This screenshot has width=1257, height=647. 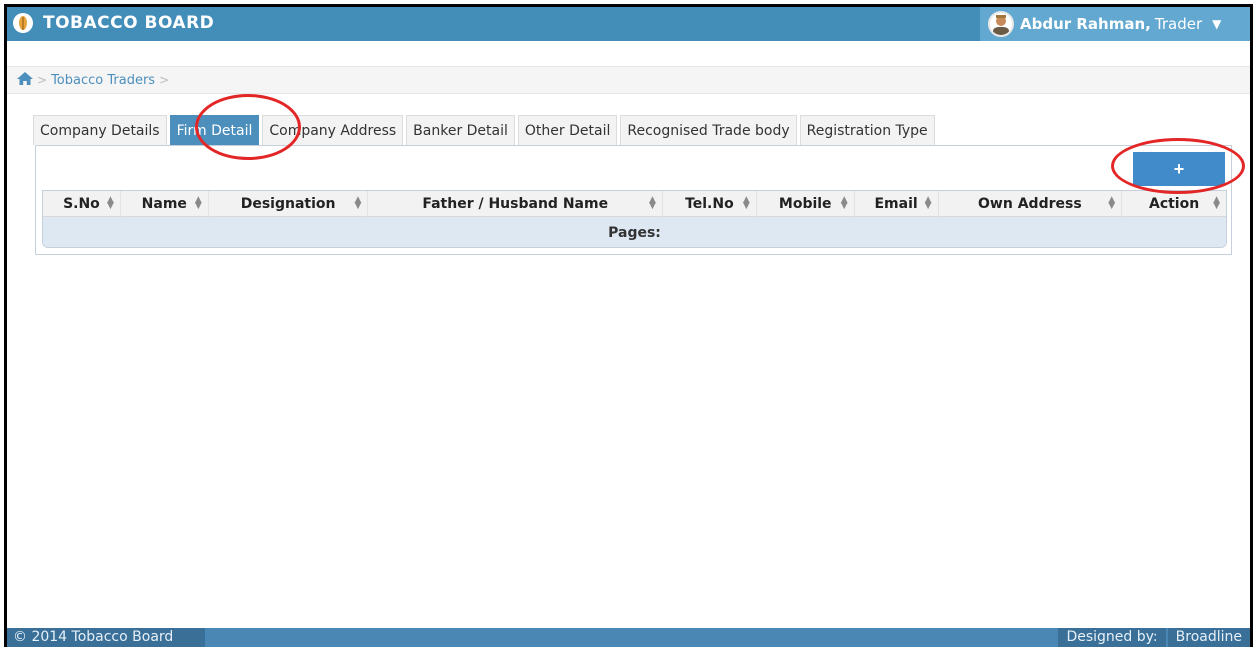 I want to click on pager-label: Pages:, so click(x=634, y=232).